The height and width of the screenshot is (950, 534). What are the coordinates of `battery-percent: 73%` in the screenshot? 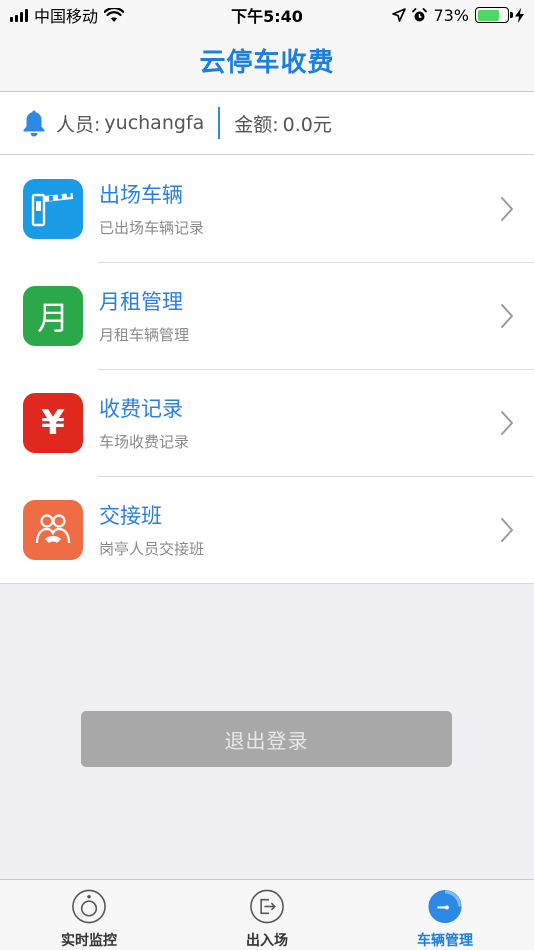 It's located at (451, 15).